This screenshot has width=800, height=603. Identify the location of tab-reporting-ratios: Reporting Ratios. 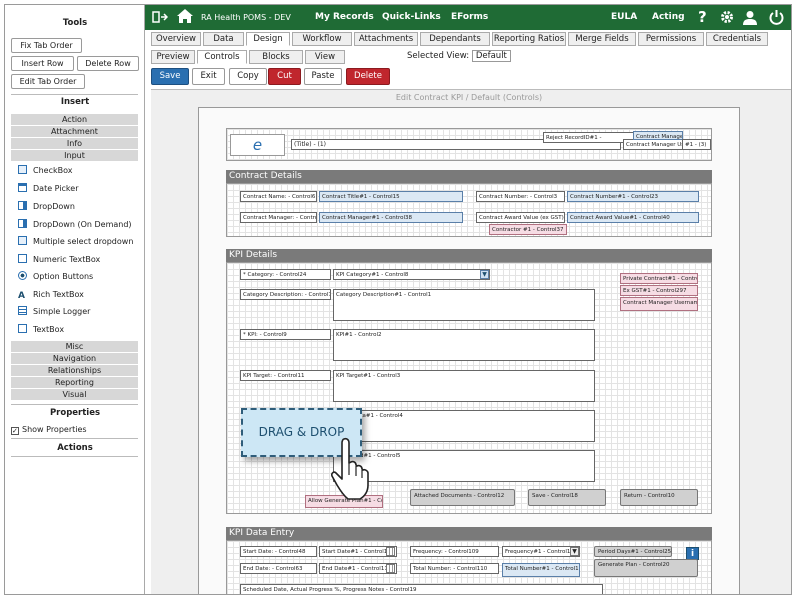
(529, 39).